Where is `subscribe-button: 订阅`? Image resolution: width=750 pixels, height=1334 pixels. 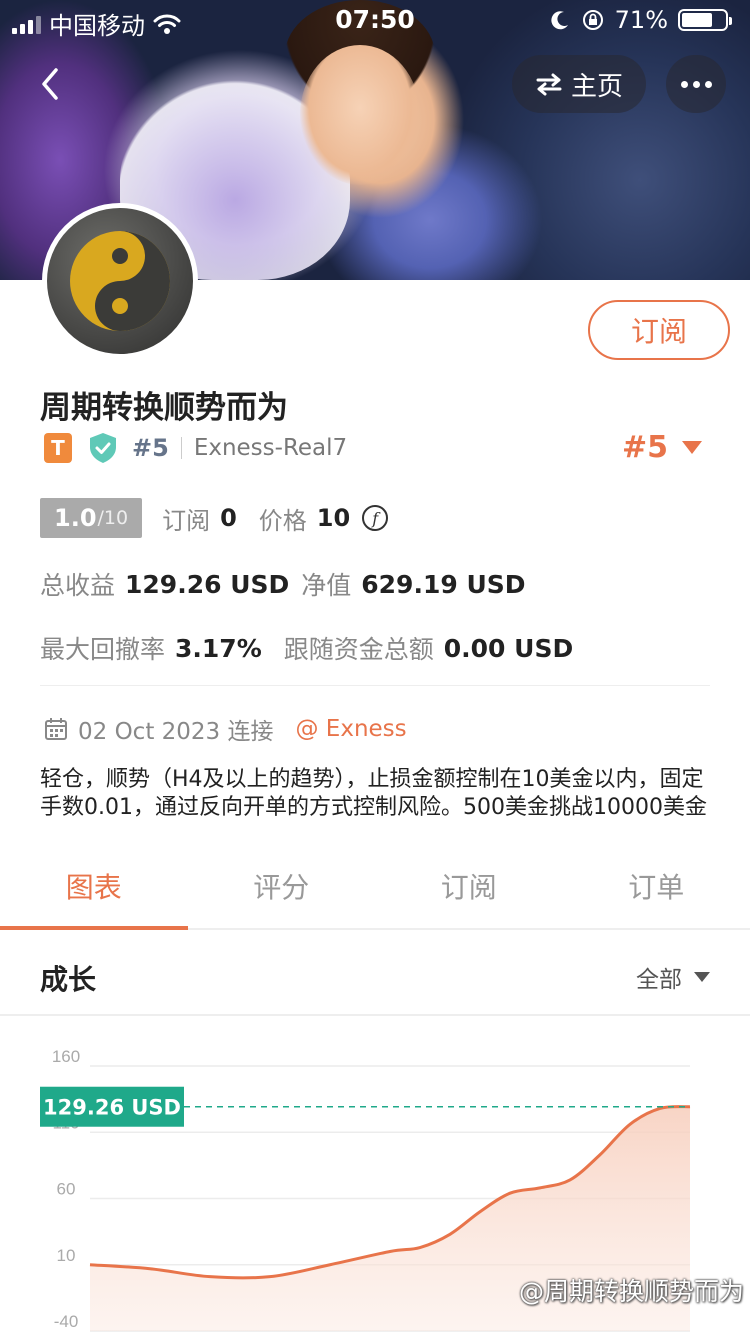 subscribe-button: 订阅 is located at coordinates (659, 330).